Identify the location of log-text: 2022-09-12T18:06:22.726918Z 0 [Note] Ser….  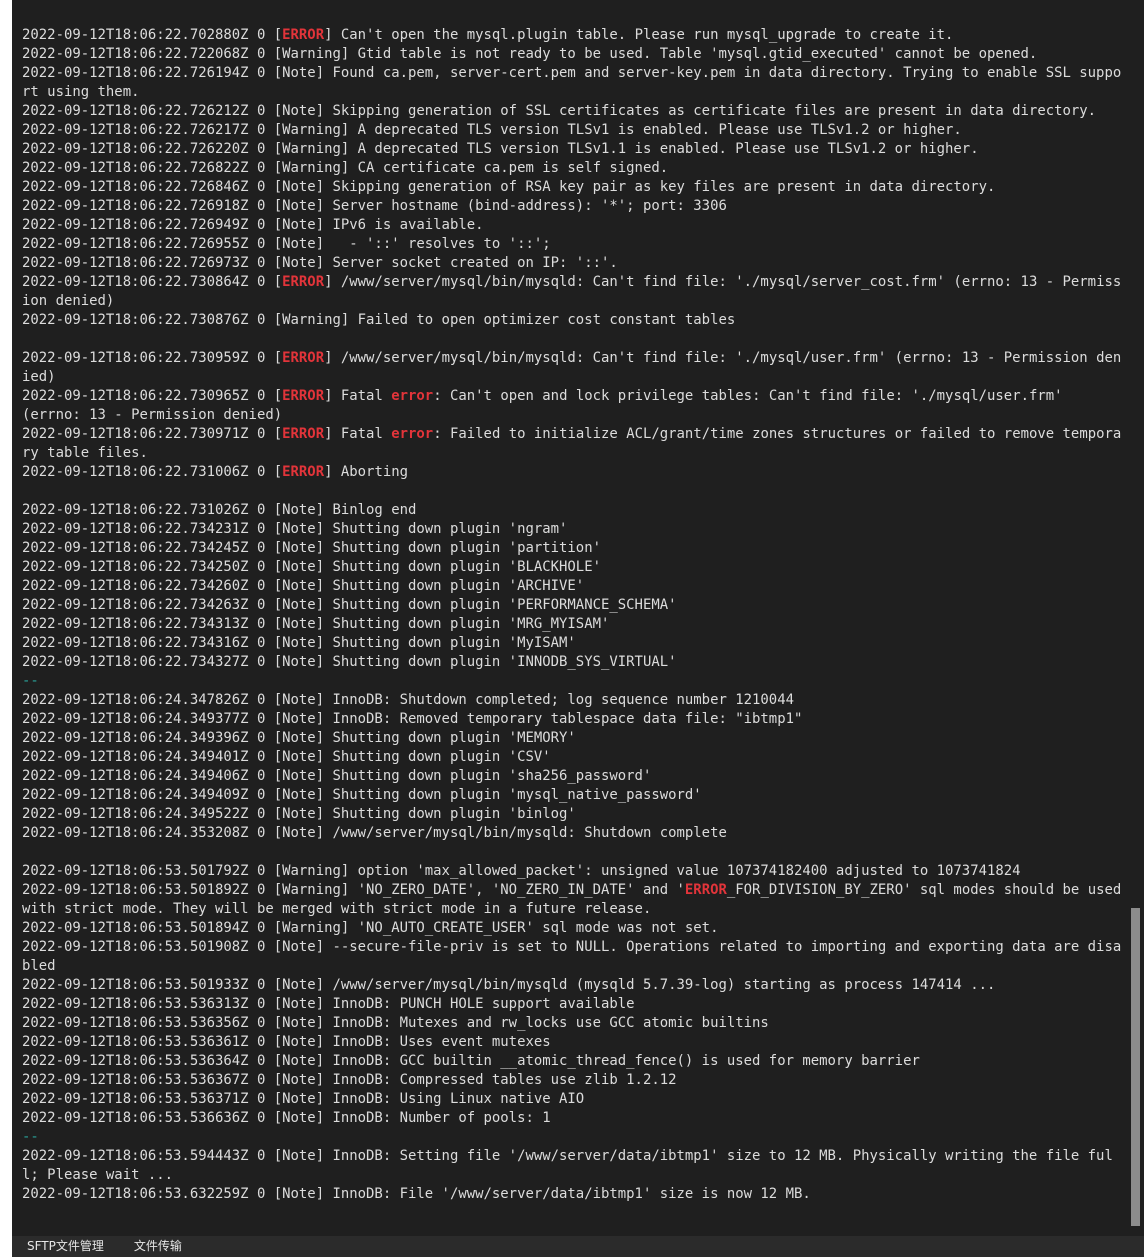
(374, 206).